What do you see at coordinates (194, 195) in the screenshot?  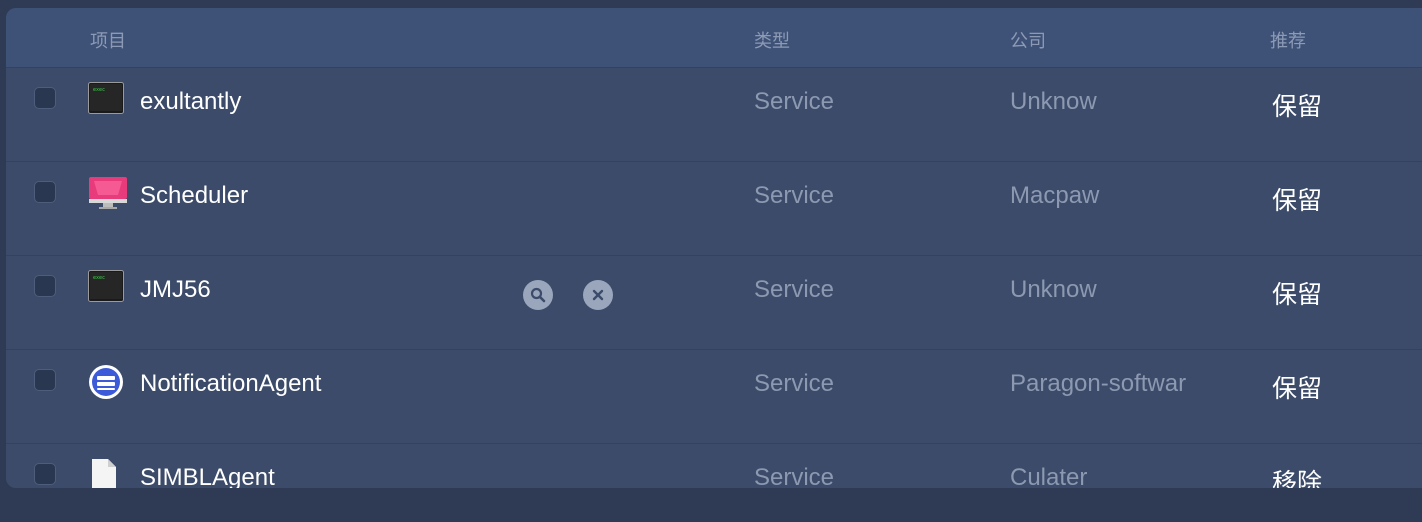 I see `row-name: Scheduler` at bounding box center [194, 195].